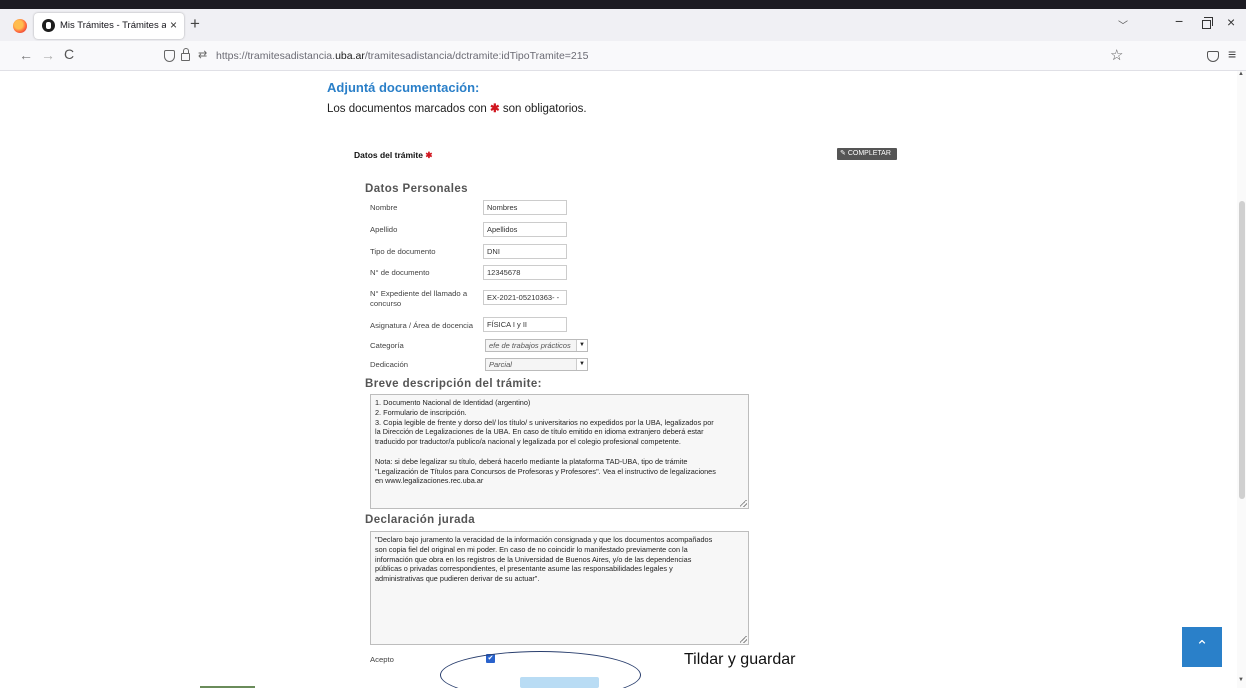 This screenshot has height=688, width=1246. Describe the element at coordinates (388, 155) in the screenshot. I see `datos-tramite-text: Datos del trámite` at that location.